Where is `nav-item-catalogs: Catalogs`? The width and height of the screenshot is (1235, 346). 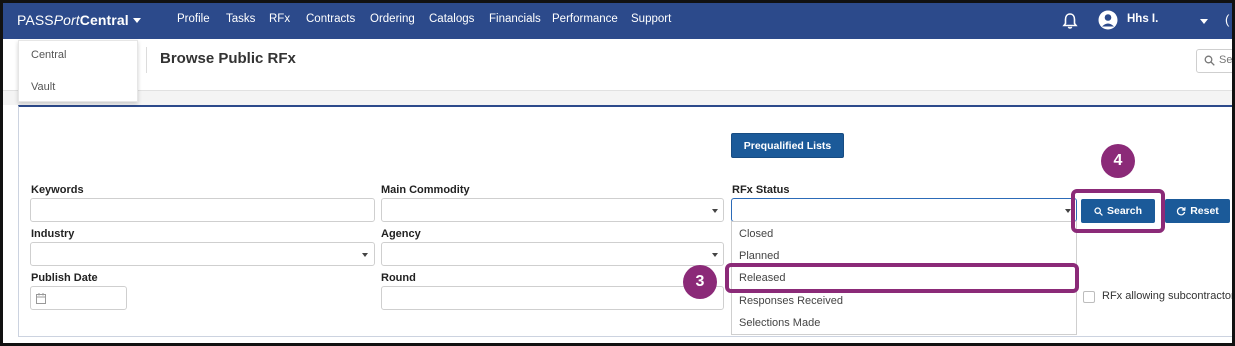 nav-item-catalogs: Catalogs is located at coordinates (451, 19).